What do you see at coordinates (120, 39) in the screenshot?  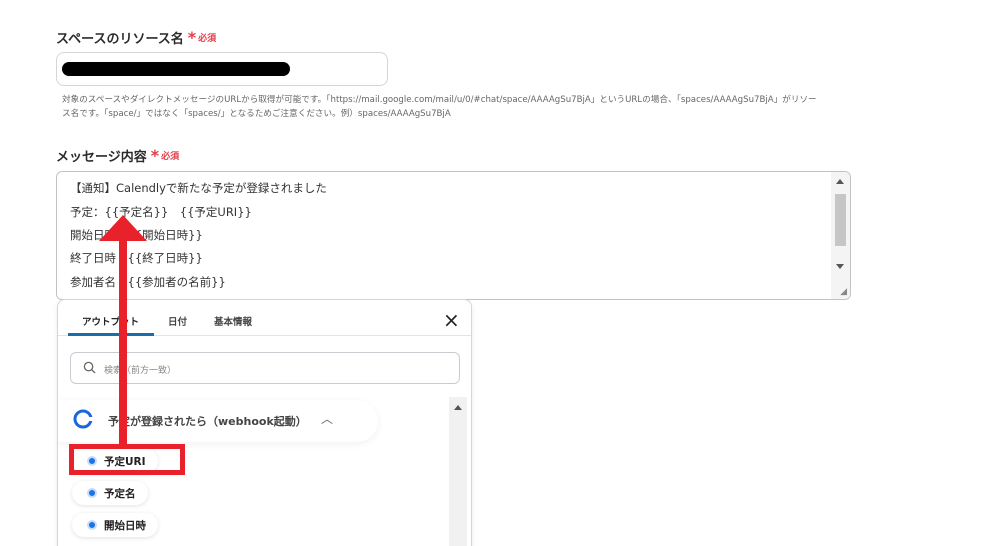 I see `resource-name-label-text: スペースのリソース名` at bounding box center [120, 39].